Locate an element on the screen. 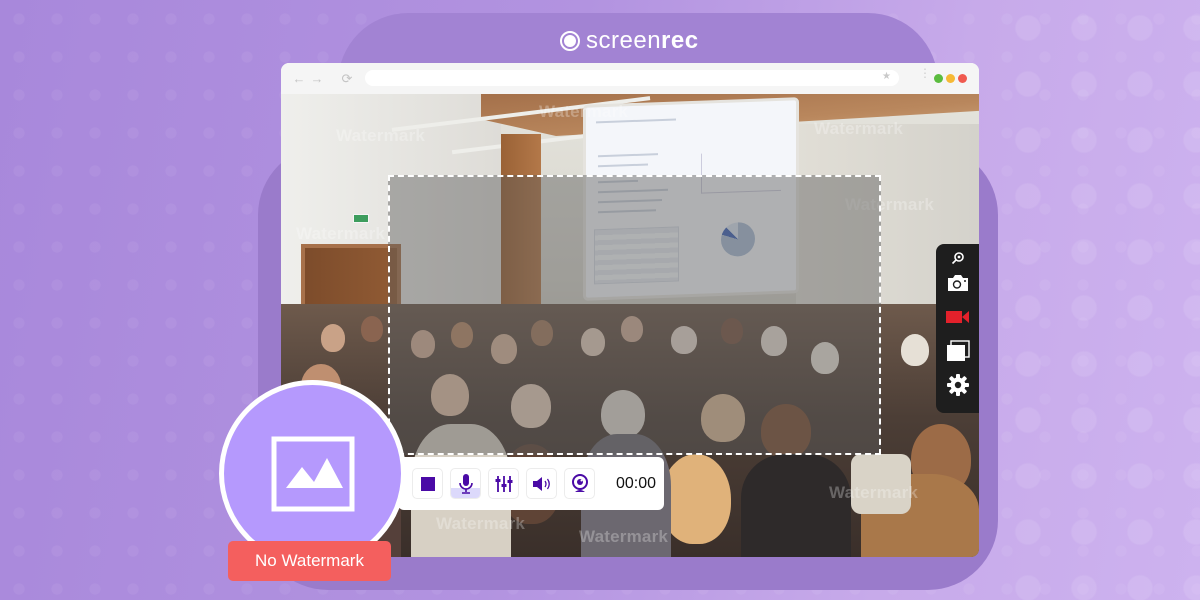 This screenshot has height=600, width=1200. pin-button is located at coordinates (958, 258).